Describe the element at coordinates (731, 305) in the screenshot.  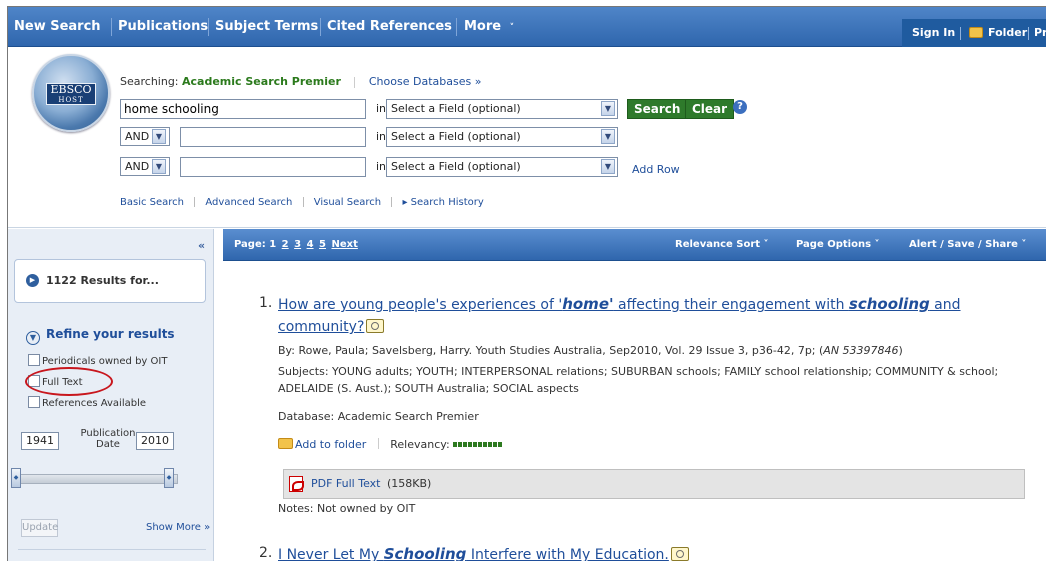
I see `title-text: affecting their engagement with` at that location.